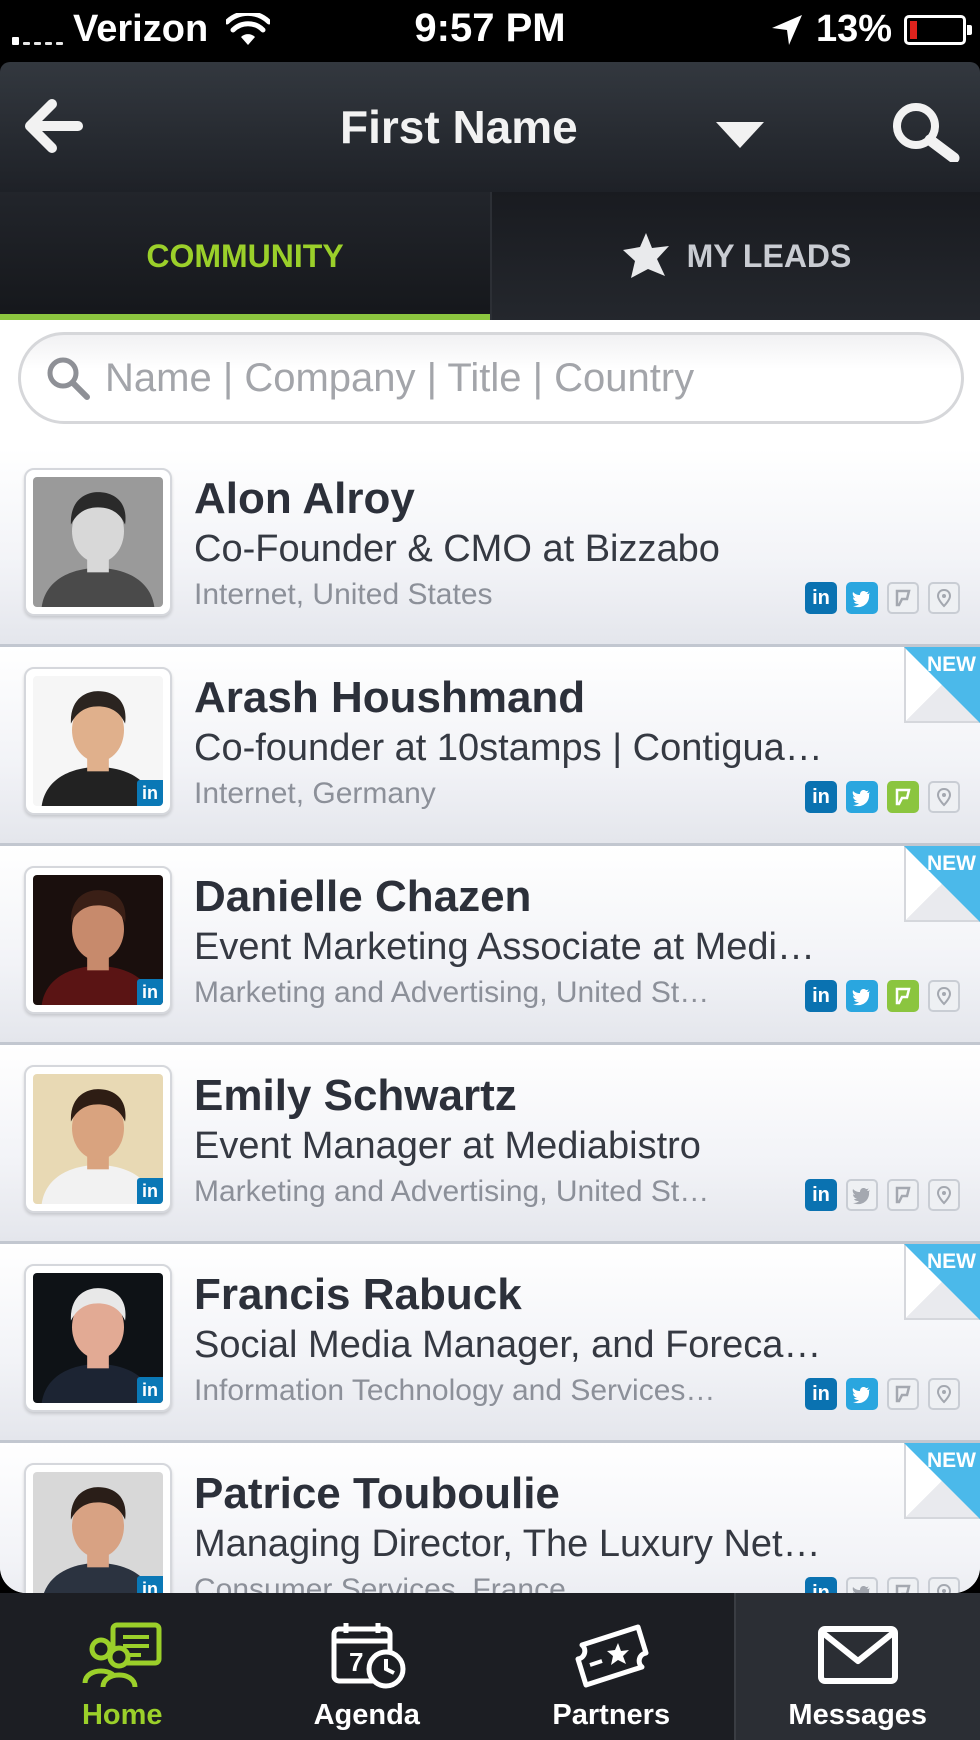 The height and width of the screenshot is (1740, 980). Describe the element at coordinates (611, 1666) in the screenshot. I see `tab-partners: Partners` at that location.